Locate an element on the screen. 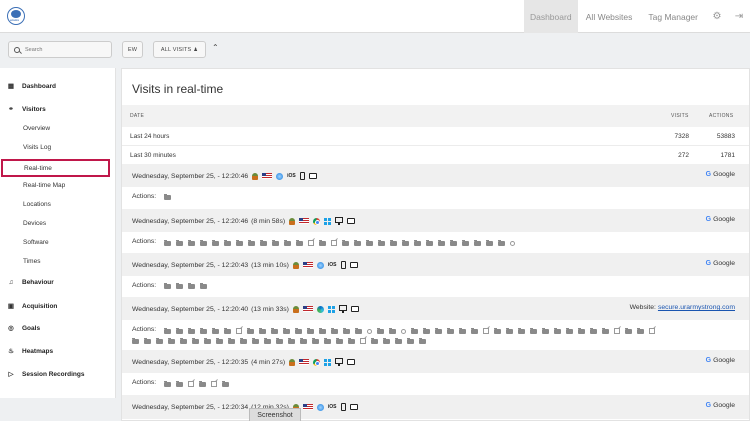 The image size is (750, 421). sidebar-item-software: Software is located at coordinates (58, 242).